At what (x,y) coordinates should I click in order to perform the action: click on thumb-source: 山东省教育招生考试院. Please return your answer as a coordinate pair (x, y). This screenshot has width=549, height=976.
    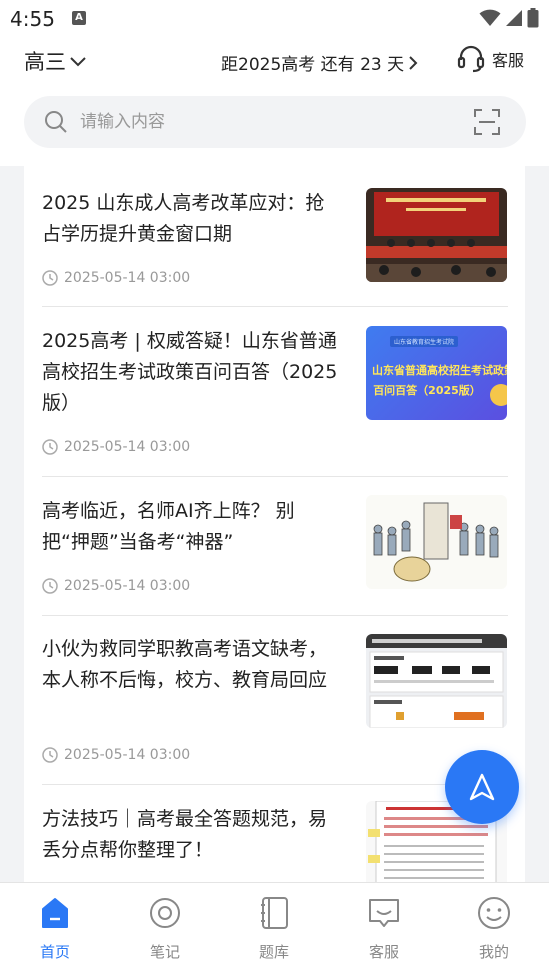
    Looking at the image, I should click on (424, 341).